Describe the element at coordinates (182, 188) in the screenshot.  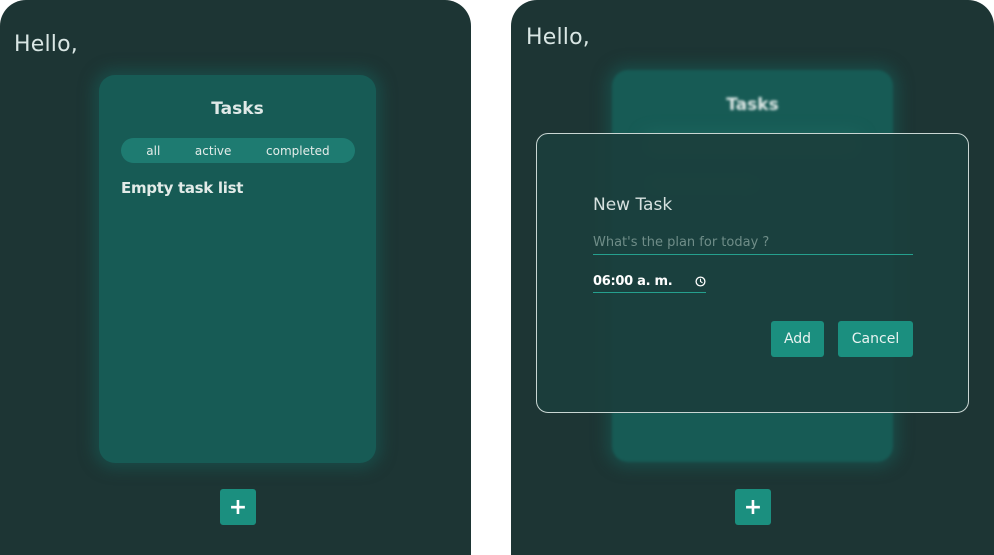
I see `empty-task-message: Empty task list` at that location.